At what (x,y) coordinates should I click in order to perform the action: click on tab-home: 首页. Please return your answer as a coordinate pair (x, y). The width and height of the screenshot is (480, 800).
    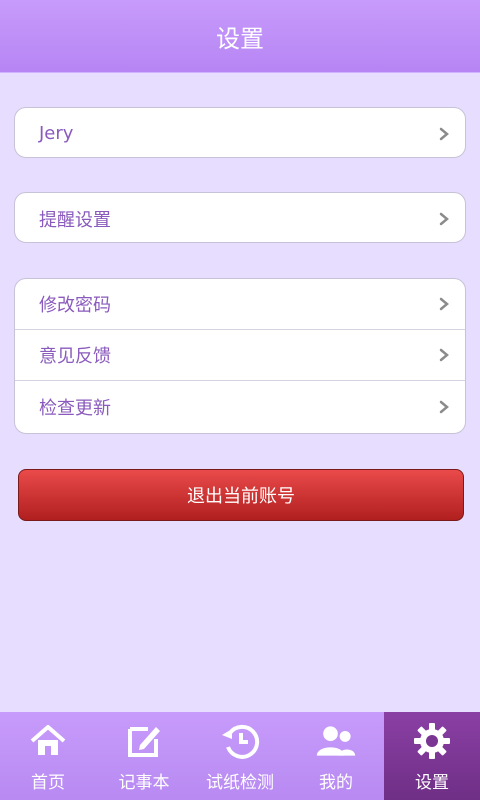
    Looking at the image, I should click on (48, 756).